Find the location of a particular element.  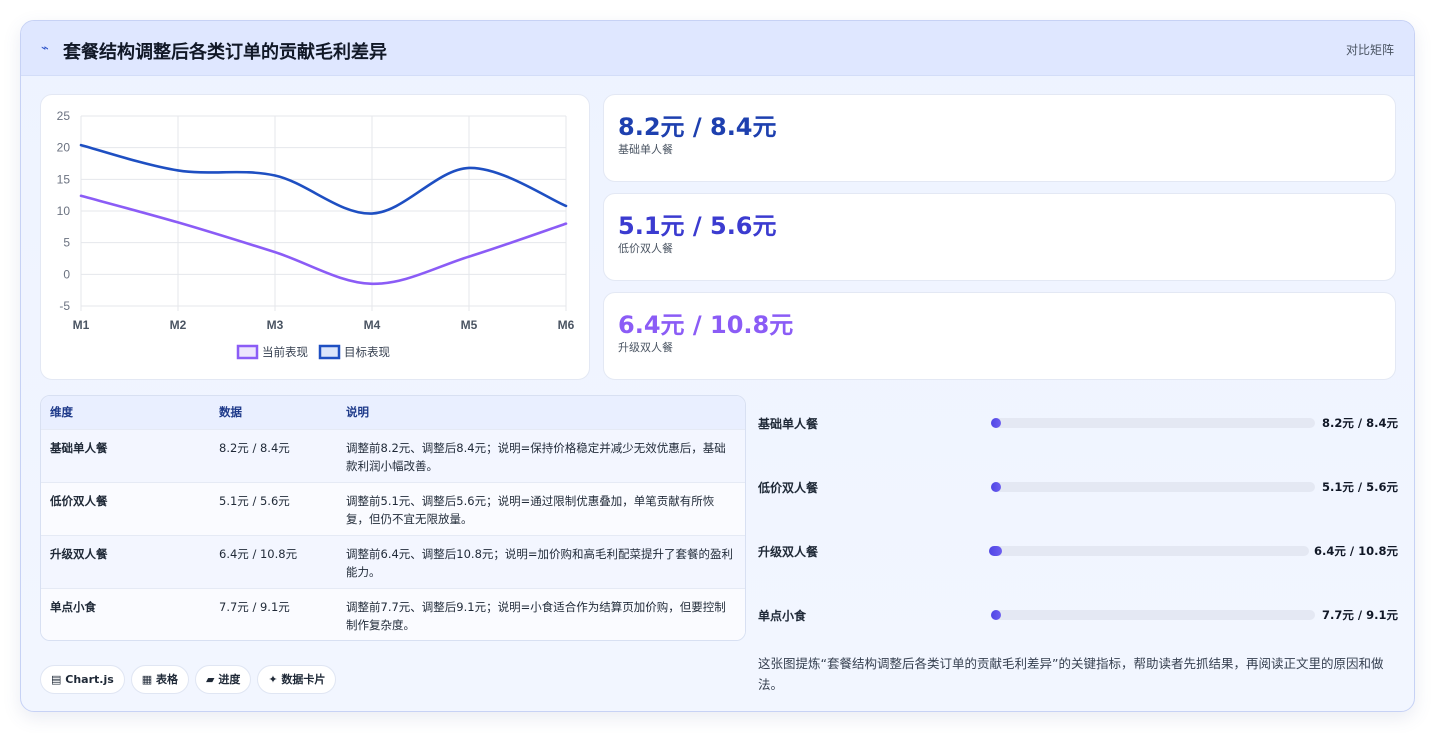

chip-label: Chart.js is located at coordinates (89, 679).